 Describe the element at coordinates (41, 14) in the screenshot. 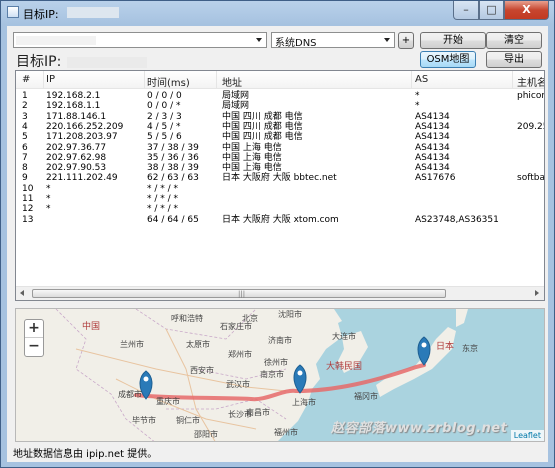

I see `window-title: 目标IP:` at that location.